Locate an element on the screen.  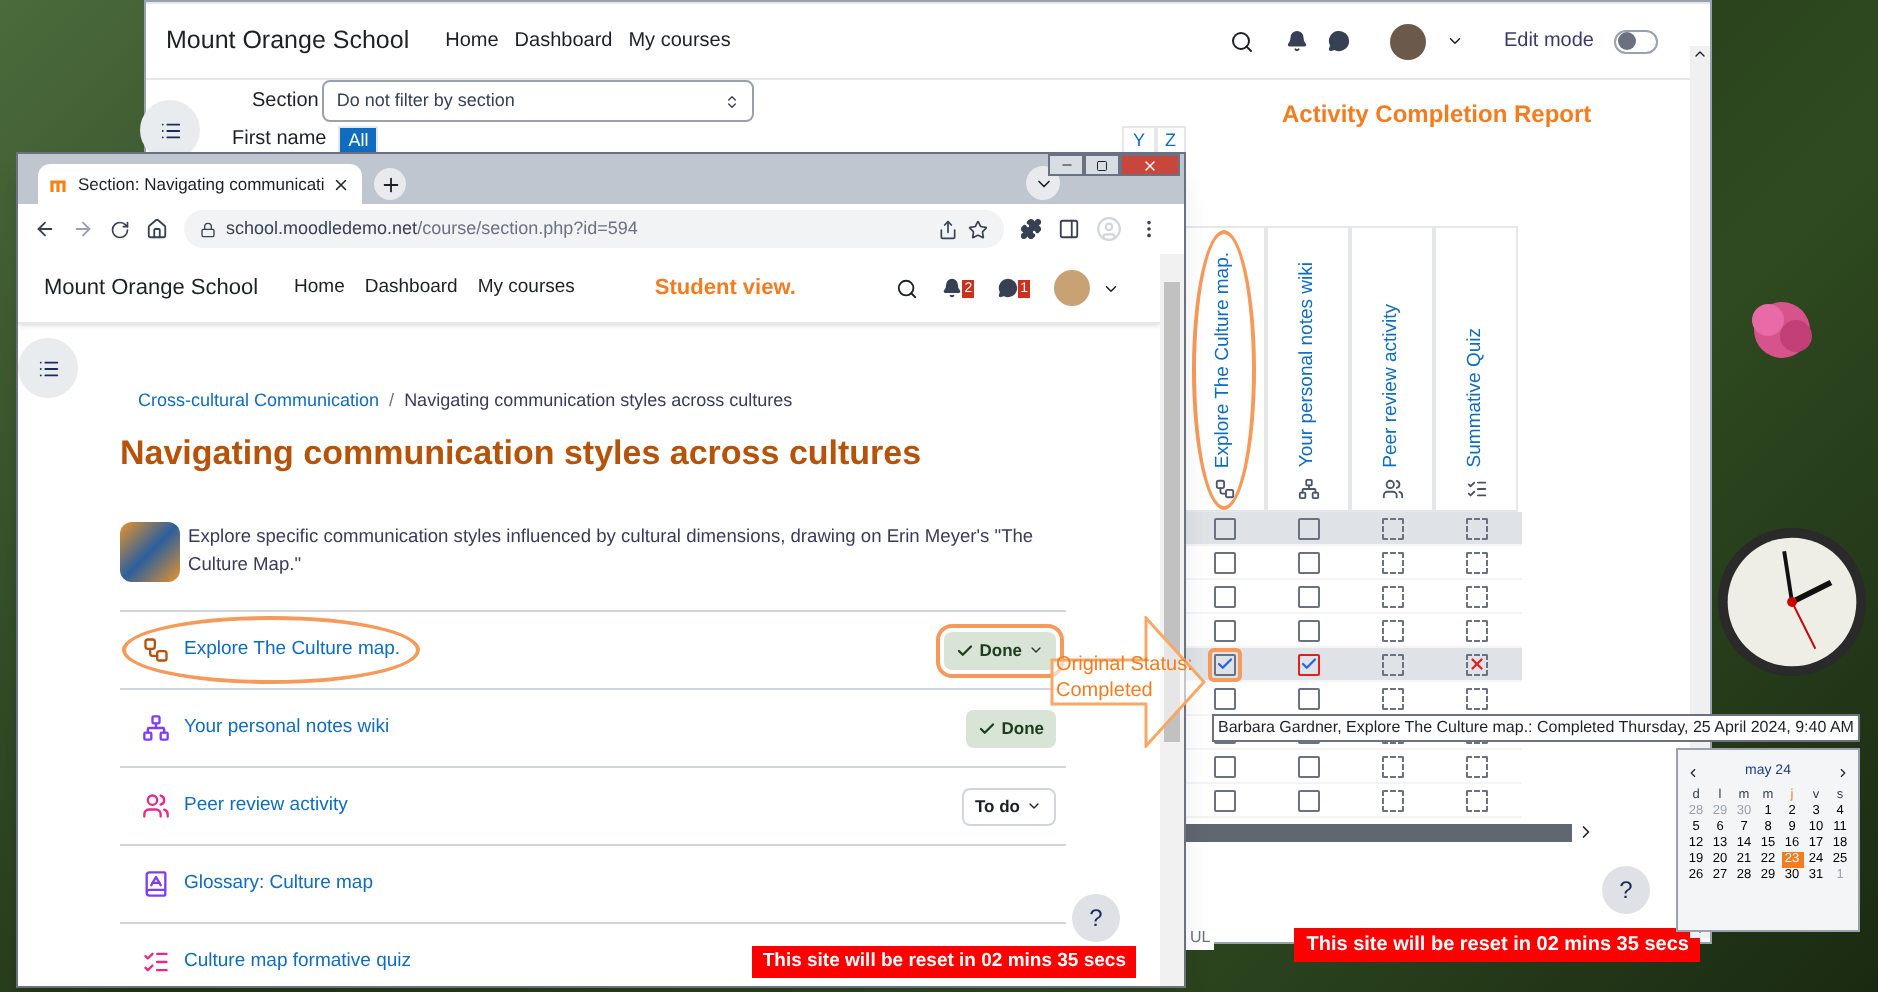
completion-button: To do is located at coordinates (1008, 806).